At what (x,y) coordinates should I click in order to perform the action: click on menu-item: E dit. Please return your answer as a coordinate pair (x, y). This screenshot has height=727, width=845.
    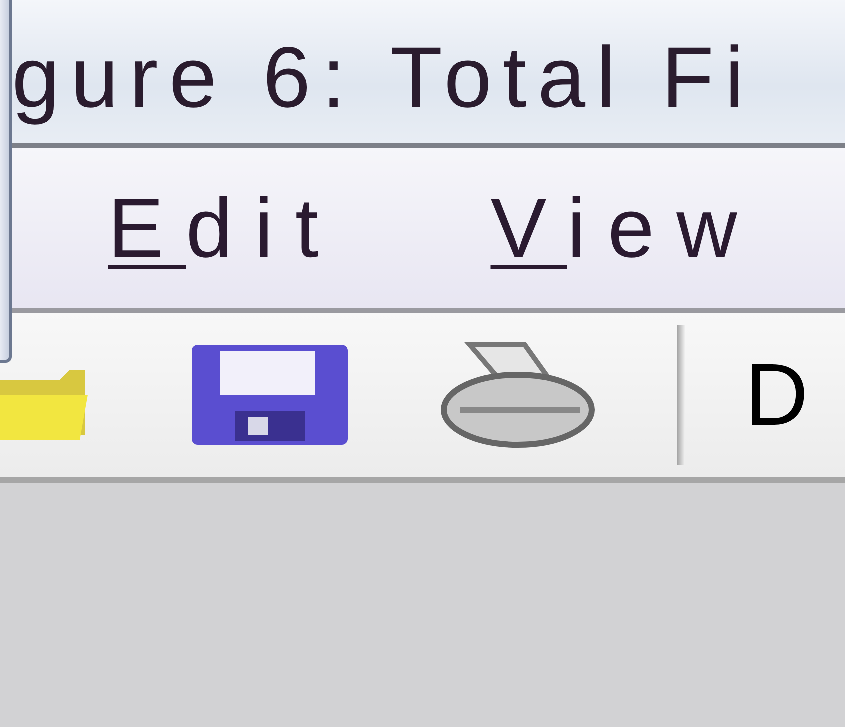
    Looking at the image, I should click on (224, 228).